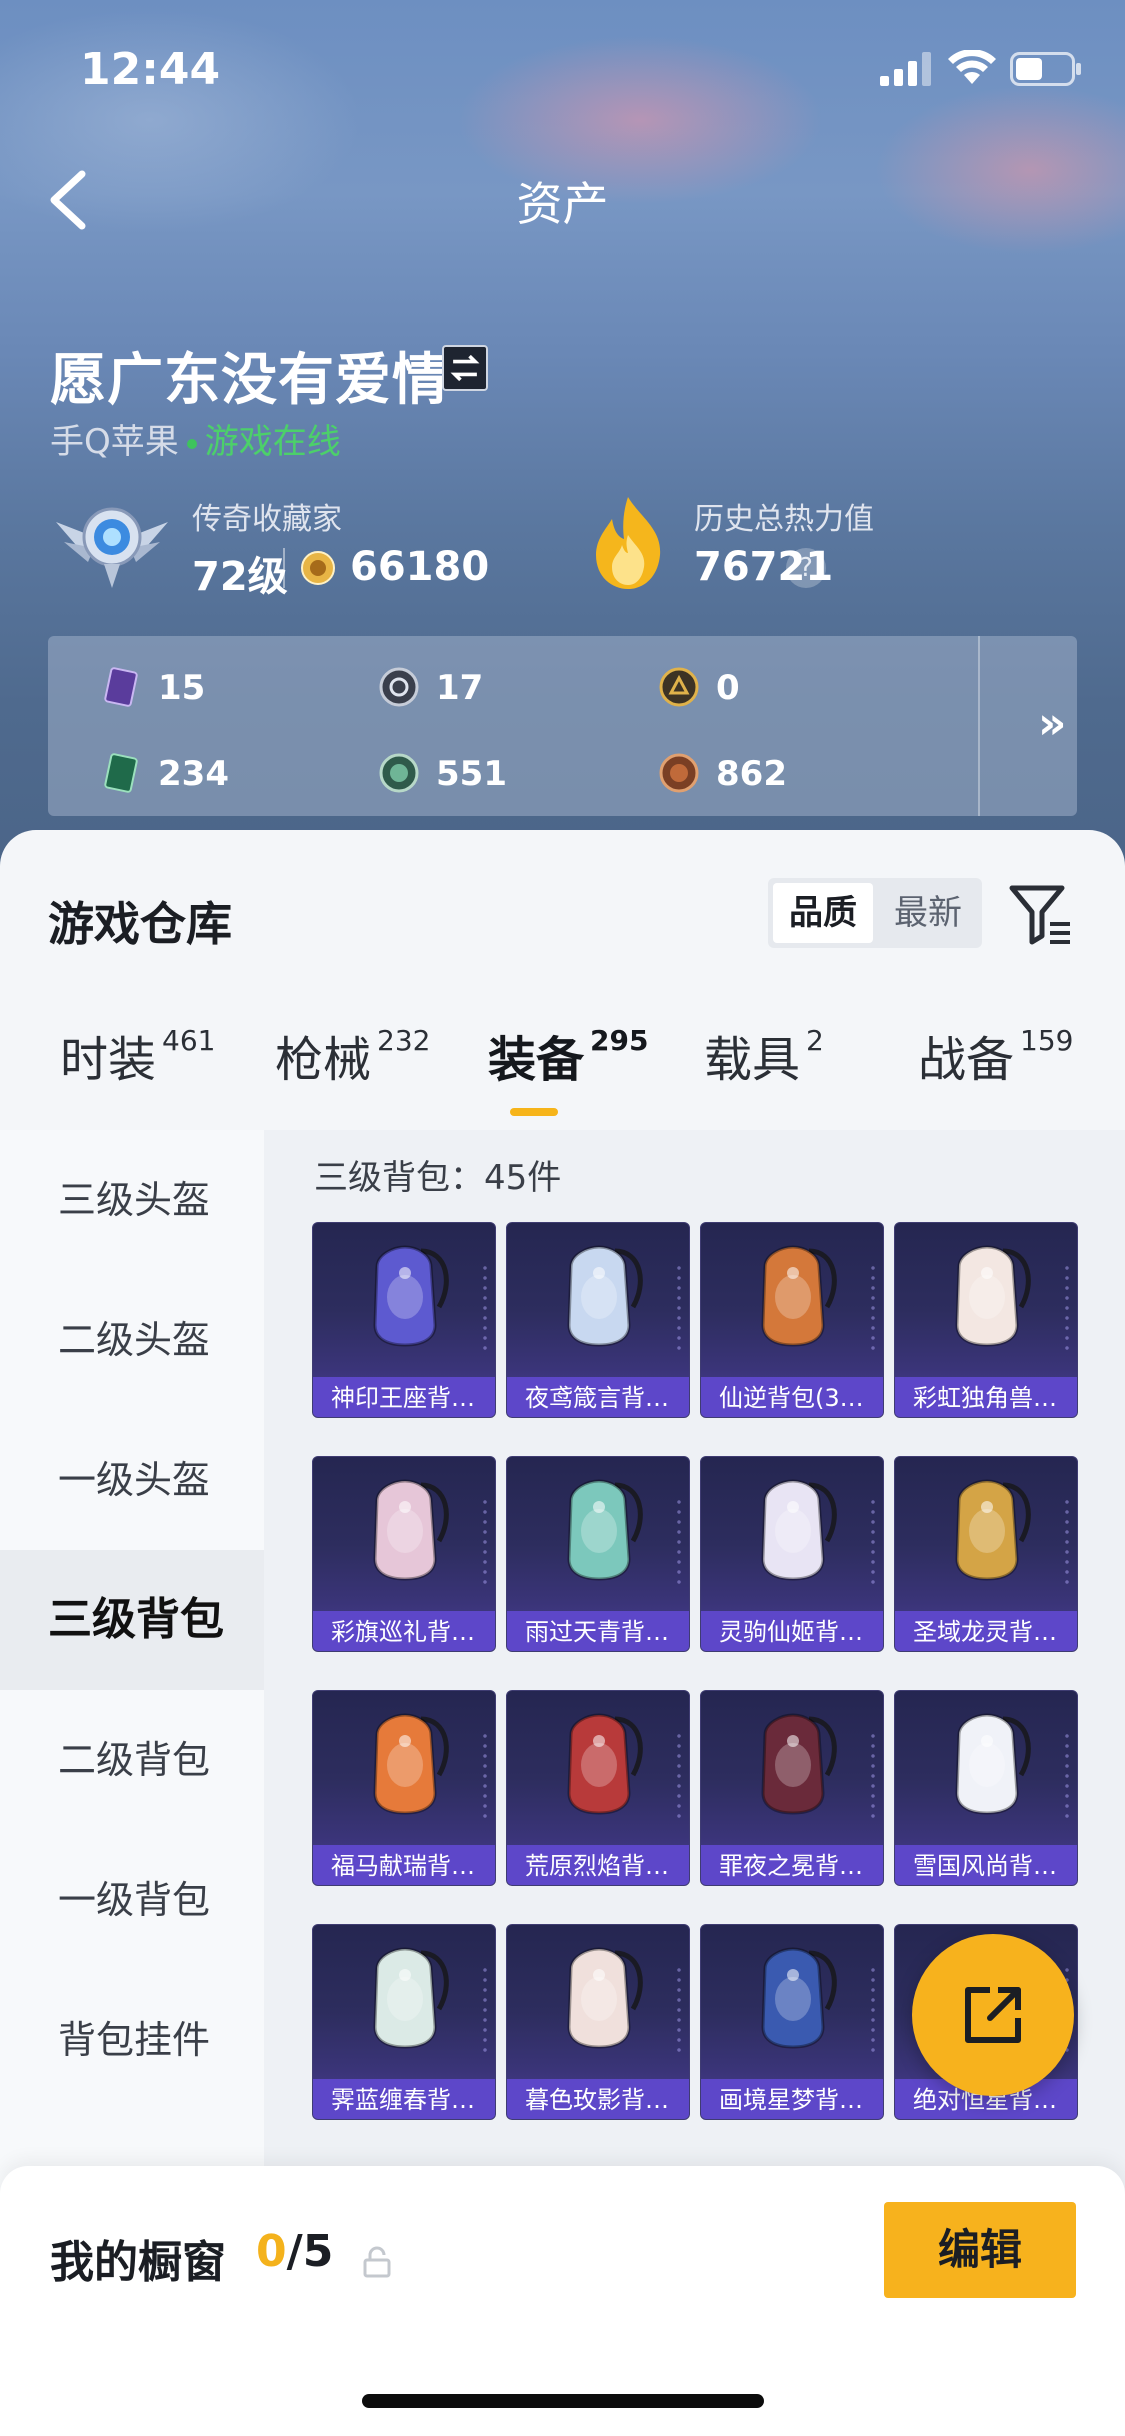 This screenshot has width=1125, height=2436. I want to click on rank-title: 传奇收藏家, so click(267, 519).